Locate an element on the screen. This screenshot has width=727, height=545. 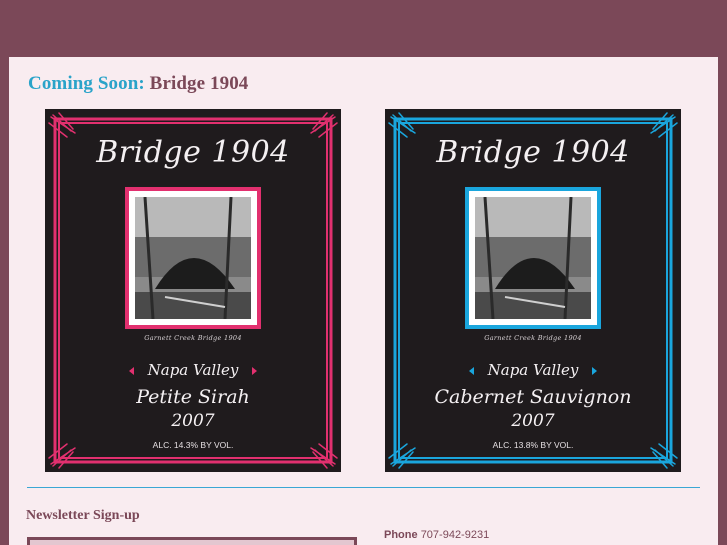
label-alcohol: ALC. 14.3% BY VOL. is located at coordinates (193, 445).